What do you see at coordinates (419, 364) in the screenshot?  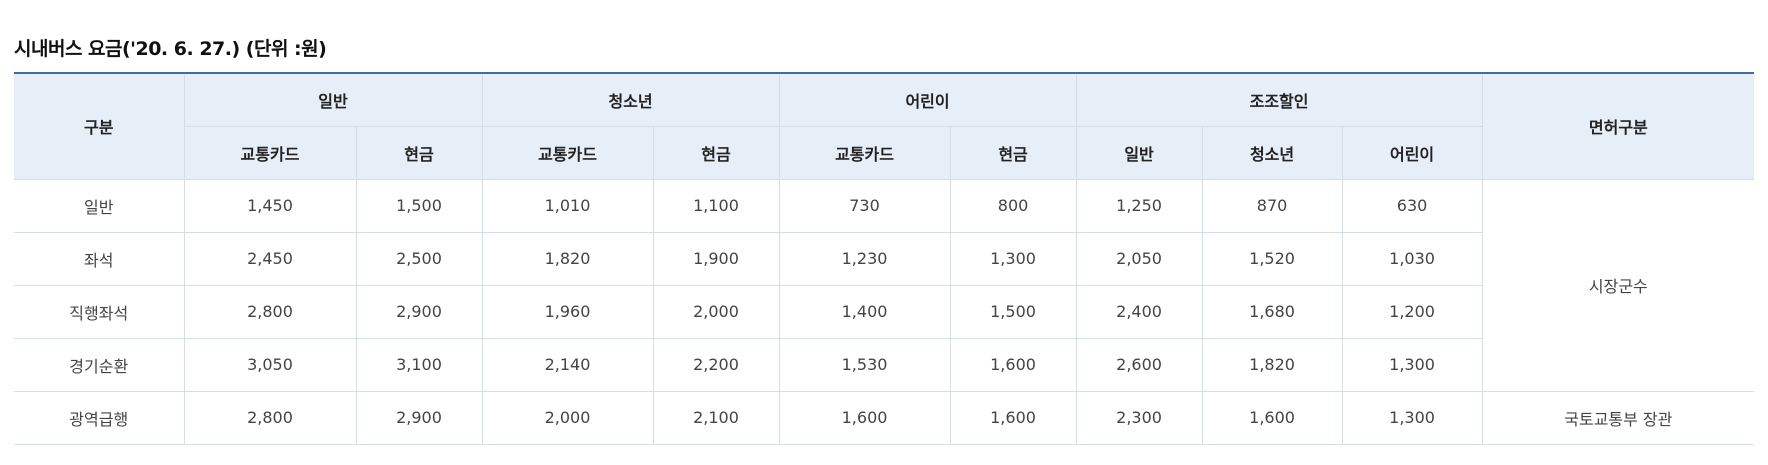 I see `fare-cell: 3,100` at bounding box center [419, 364].